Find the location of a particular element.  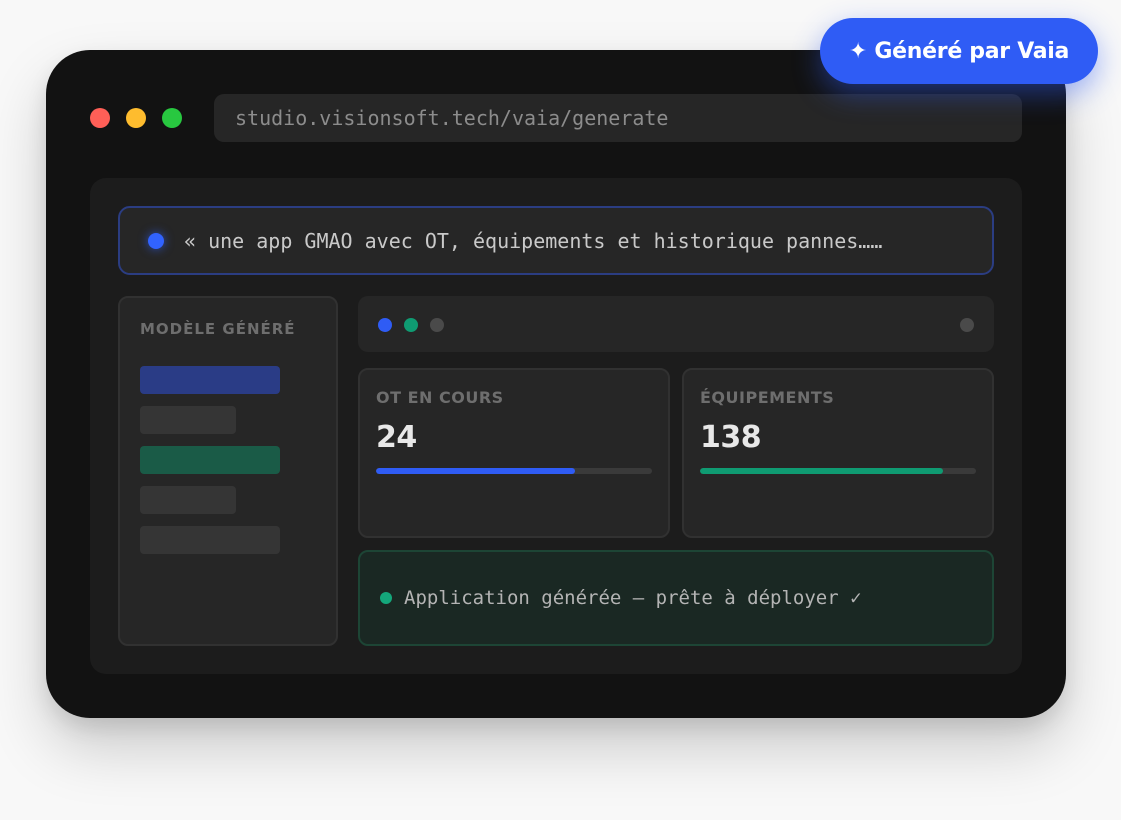

toolbar-dot-green-icon is located at coordinates (411, 325).